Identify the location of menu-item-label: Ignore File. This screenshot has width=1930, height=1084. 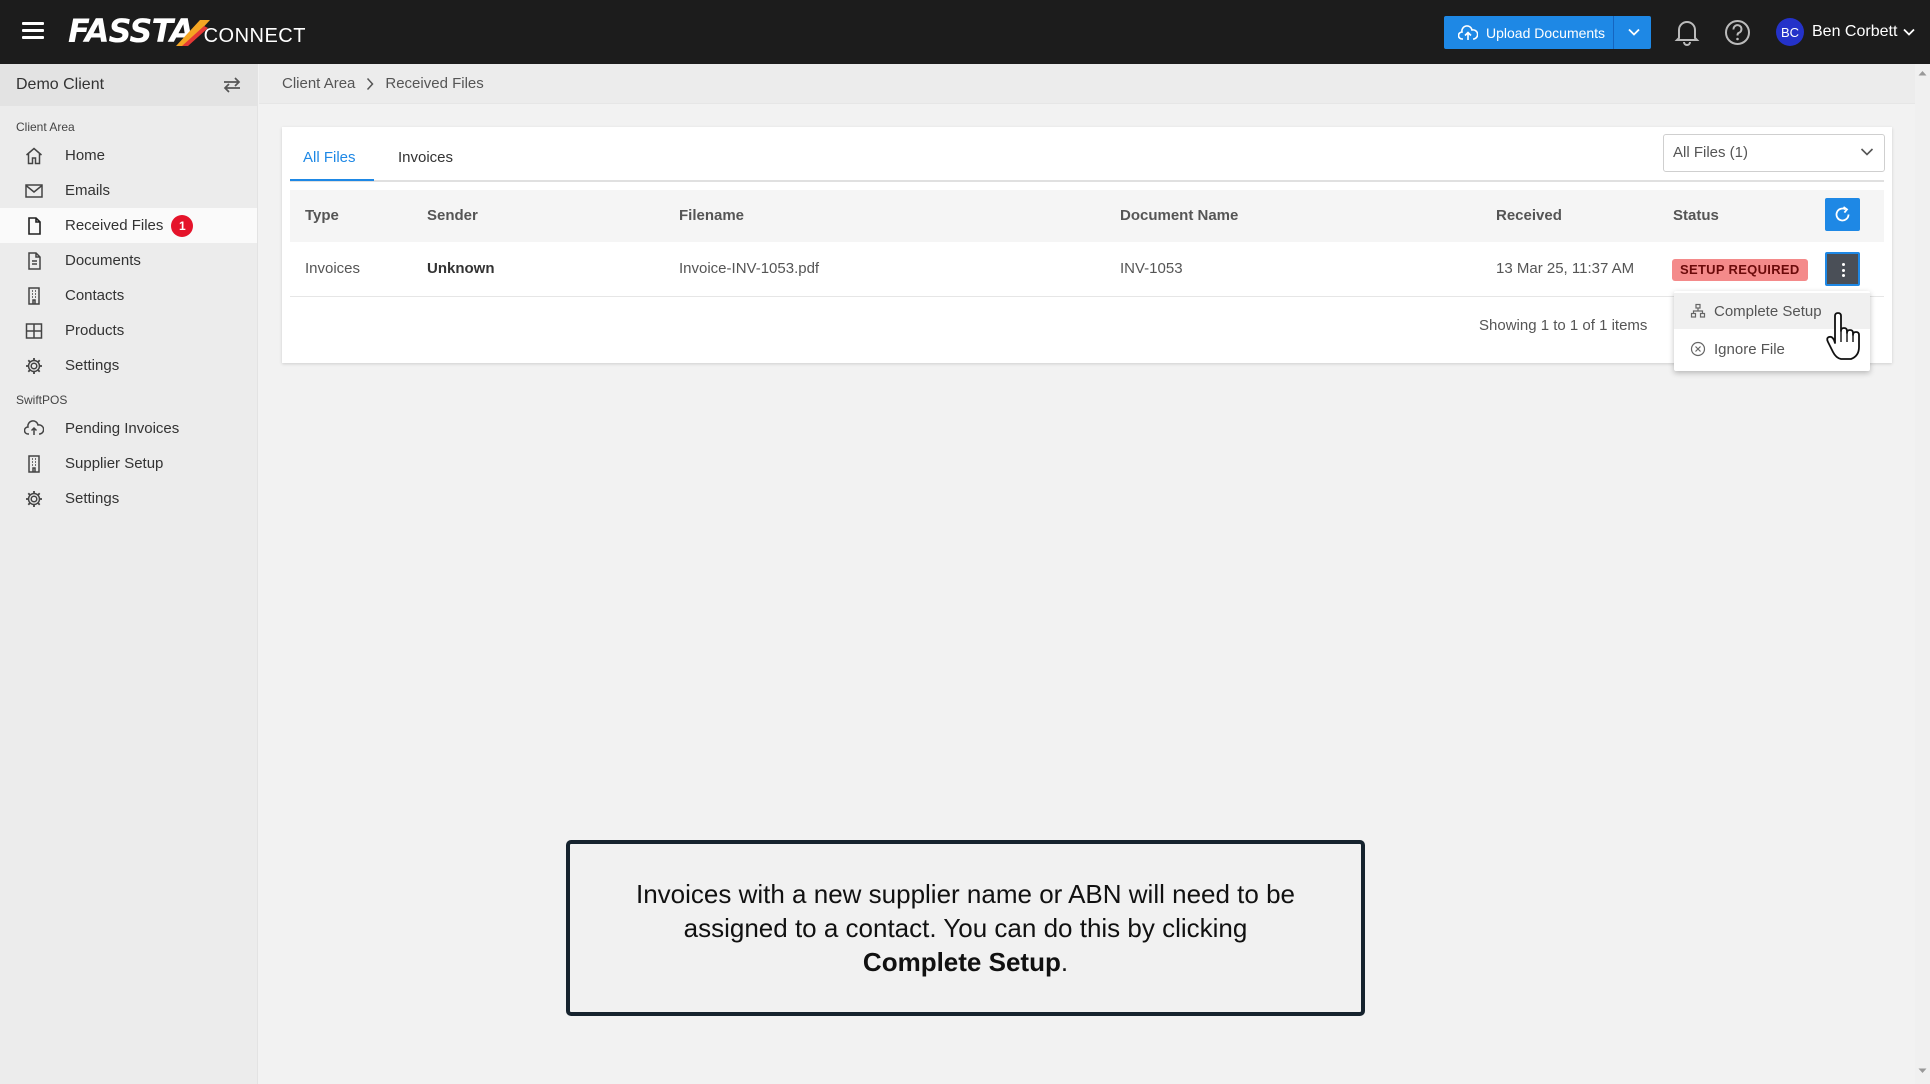
(1749, 349).